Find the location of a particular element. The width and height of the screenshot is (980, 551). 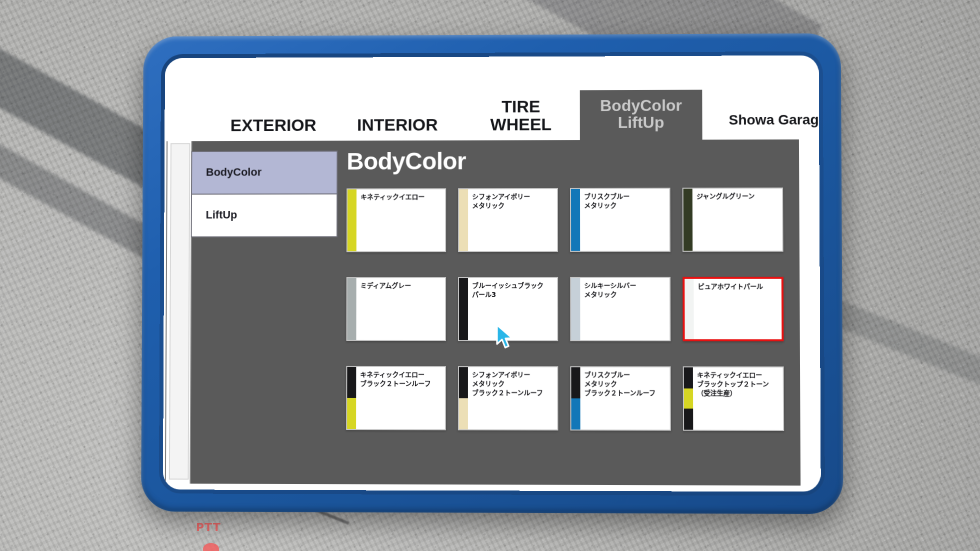

color-card: キネティックイエロー is located at coordinates (396, 220).